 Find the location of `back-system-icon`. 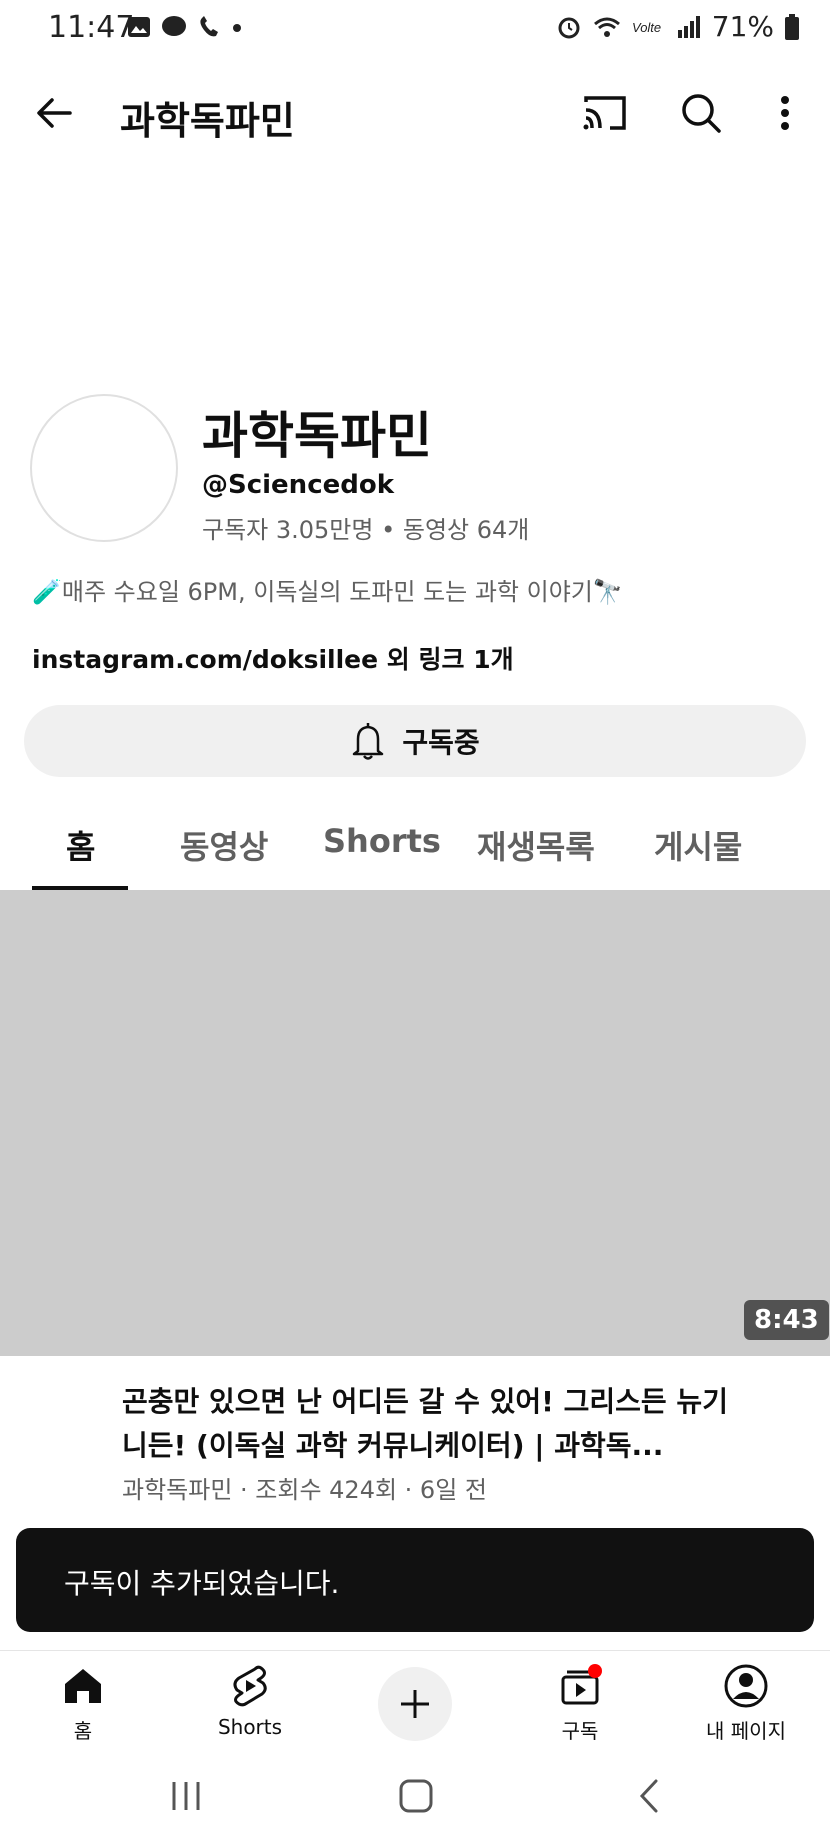

back-system-icon is located at coordinates (650, 1796).